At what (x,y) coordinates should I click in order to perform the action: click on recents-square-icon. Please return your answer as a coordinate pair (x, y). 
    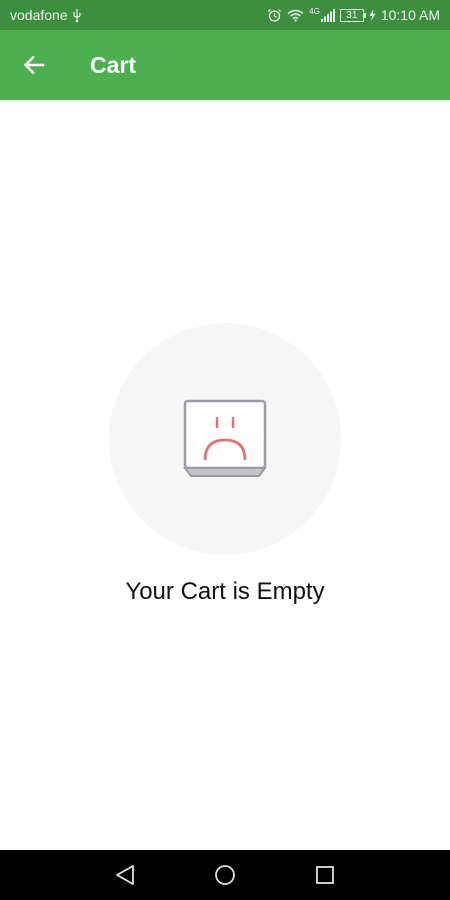
    Looking at the image, I should click on (325, 875).